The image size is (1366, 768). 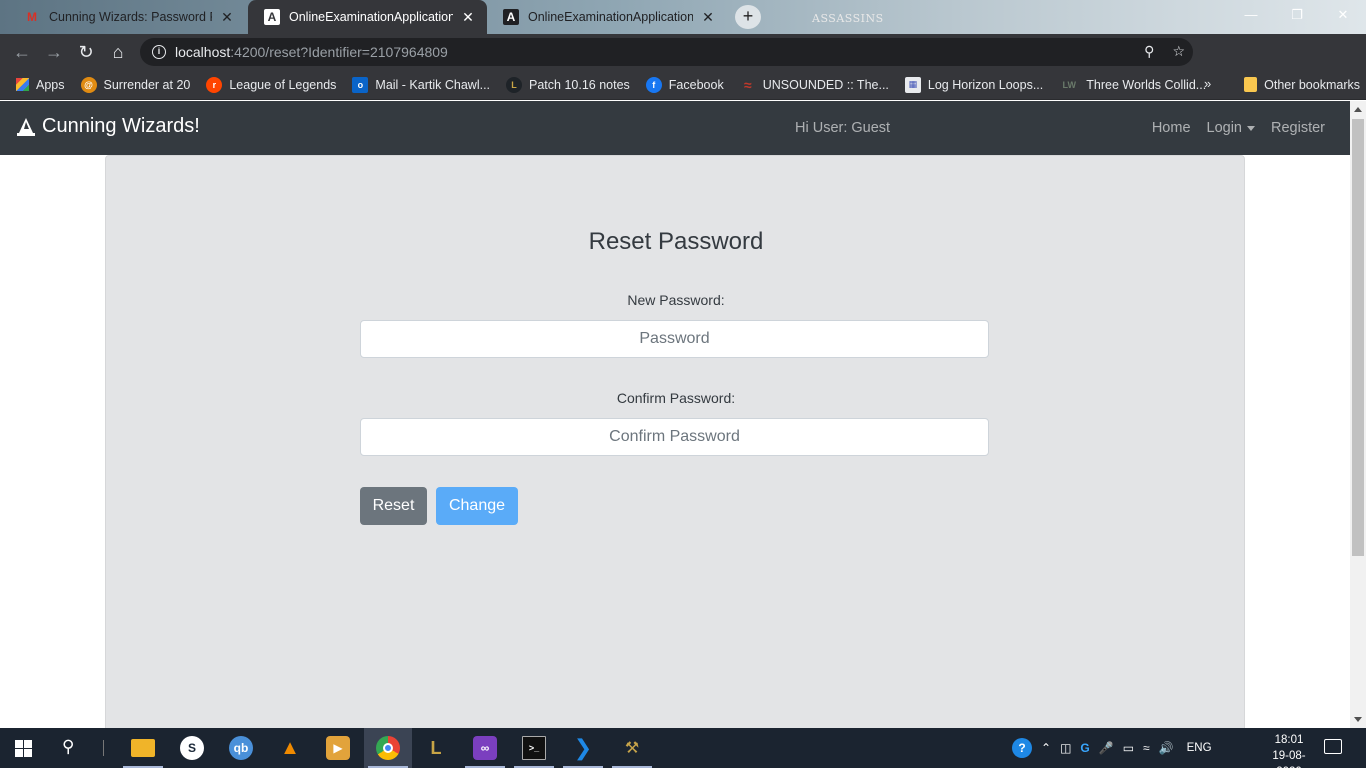 What do you see at coordinates (1358, 337) in the screenshot?
I see `scrollbar-thumb` at bounding box center [1358, 337].